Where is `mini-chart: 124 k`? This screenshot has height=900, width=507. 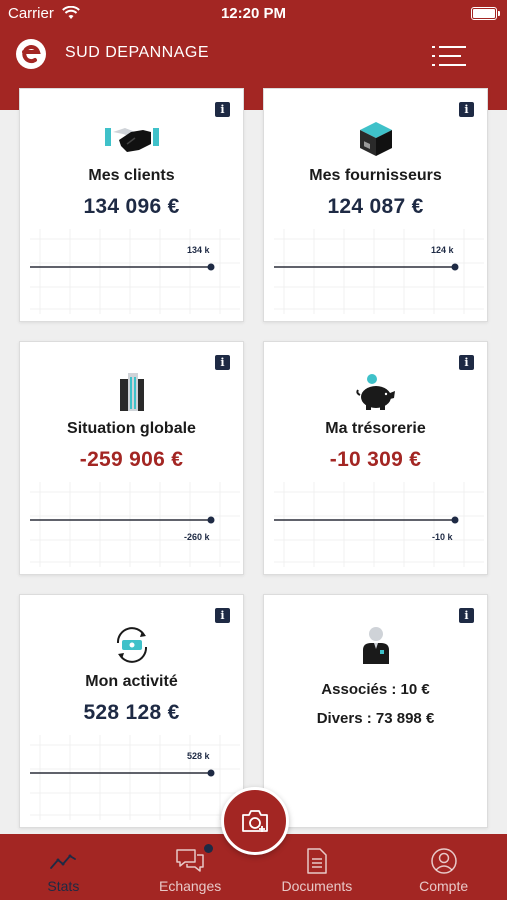 mini-chart: 124 k is located at coordinates (379, 271).